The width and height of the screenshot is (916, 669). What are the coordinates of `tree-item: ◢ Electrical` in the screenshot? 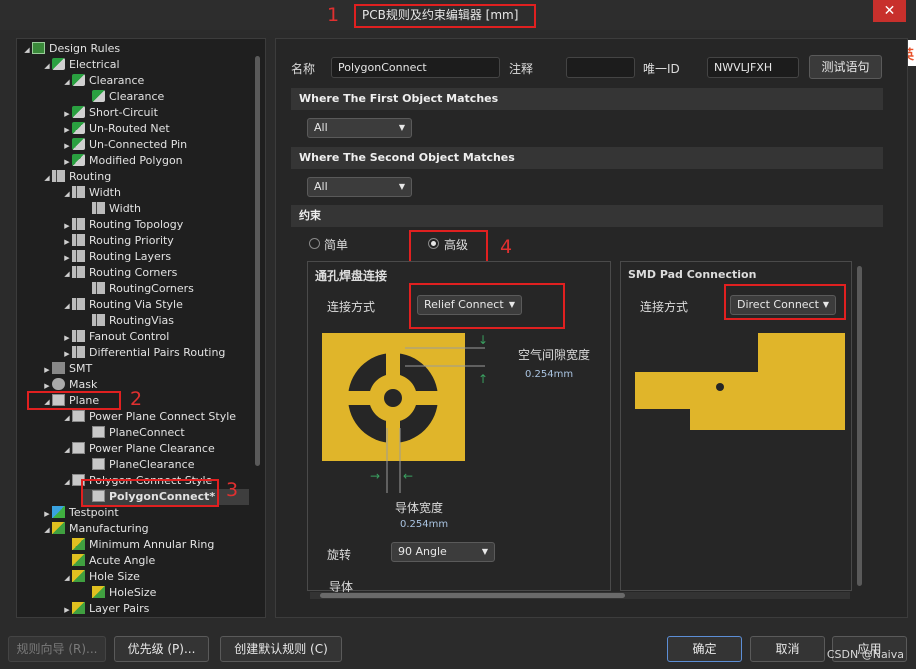 It's located at (81, 65).